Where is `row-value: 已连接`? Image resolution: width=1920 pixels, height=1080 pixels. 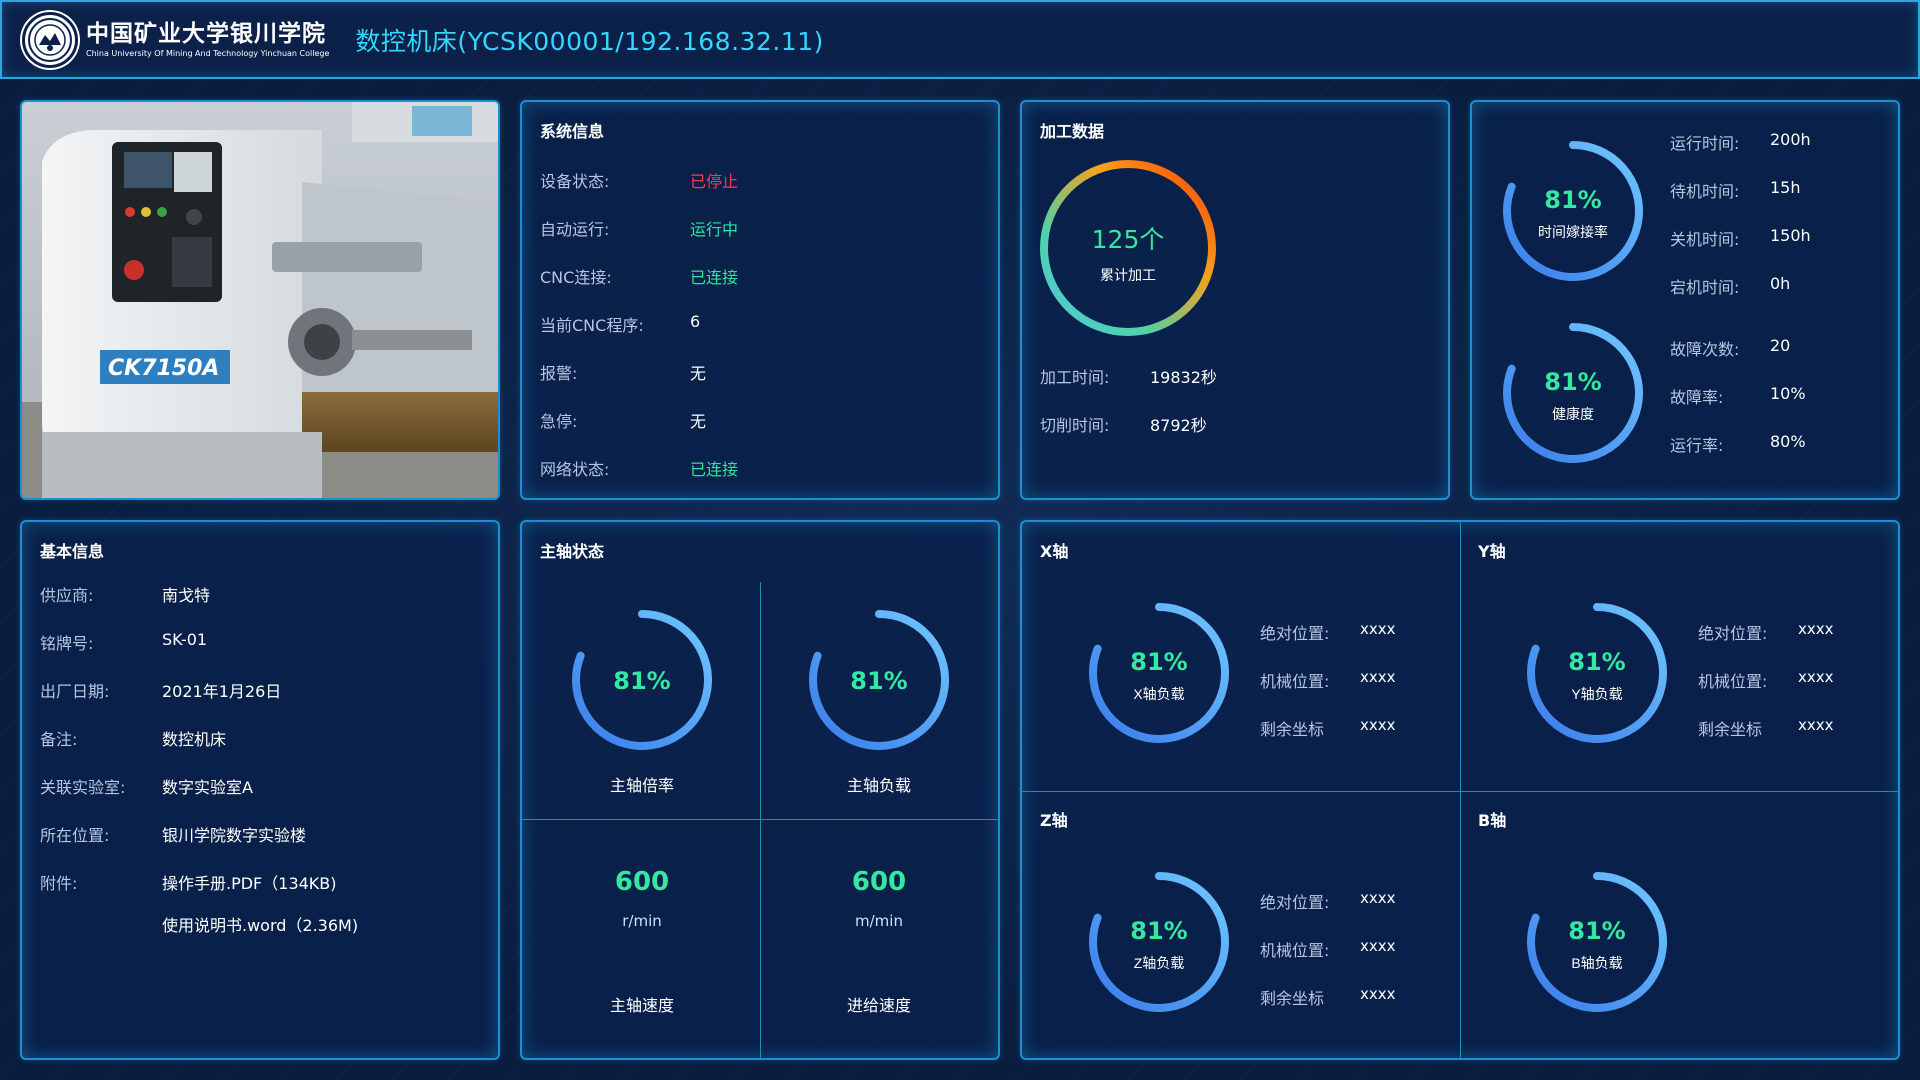
row-value: 已连接 is located at coordinates (714, 469).